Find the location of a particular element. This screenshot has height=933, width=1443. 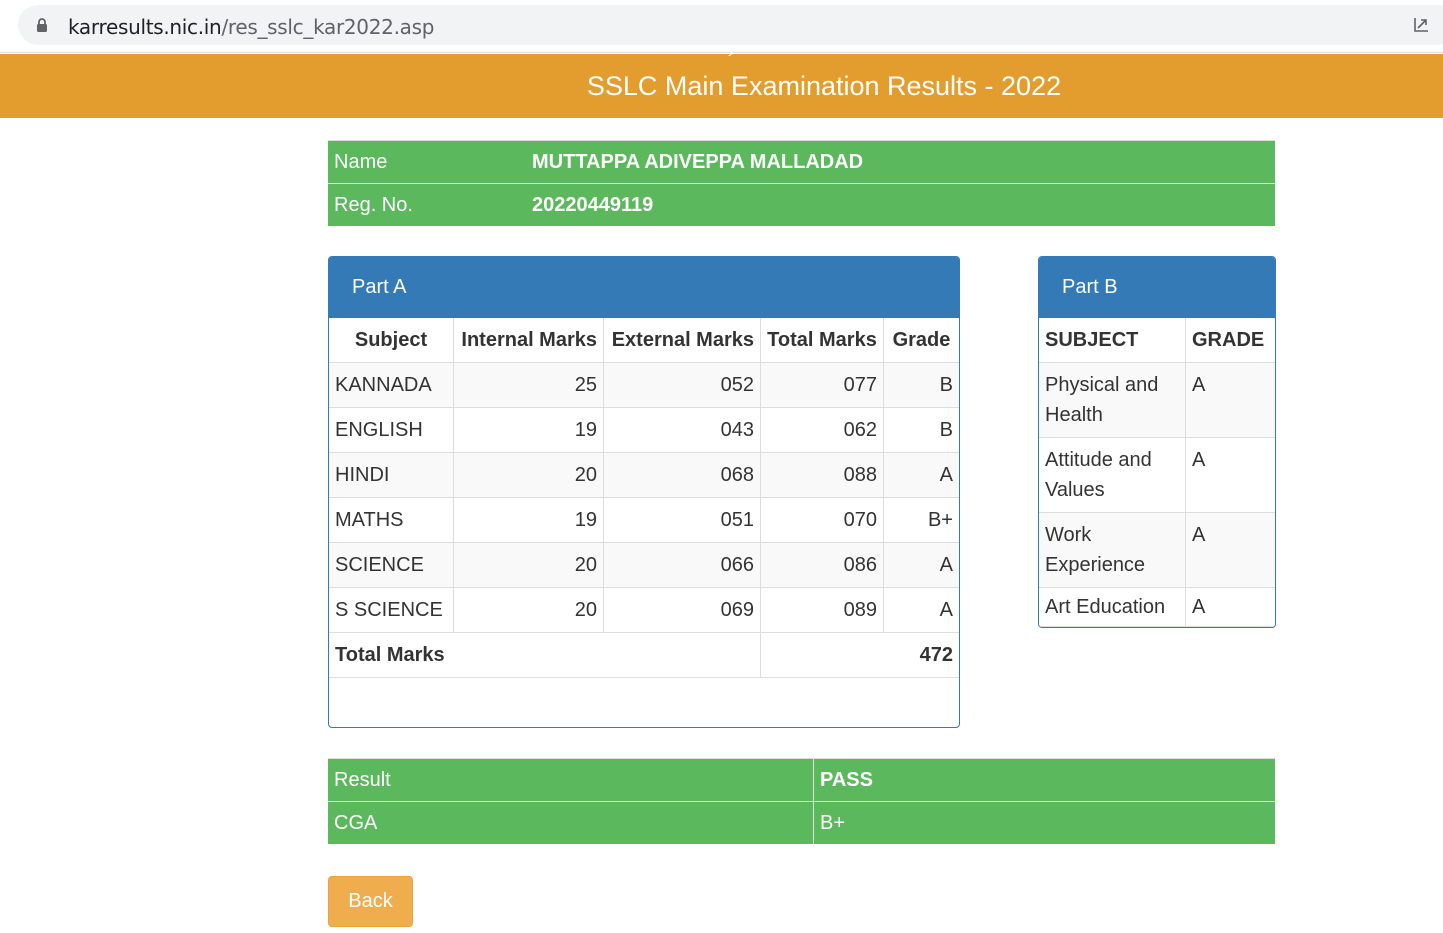

total-marks-cell: 088 is located at coordinates (822, 475).